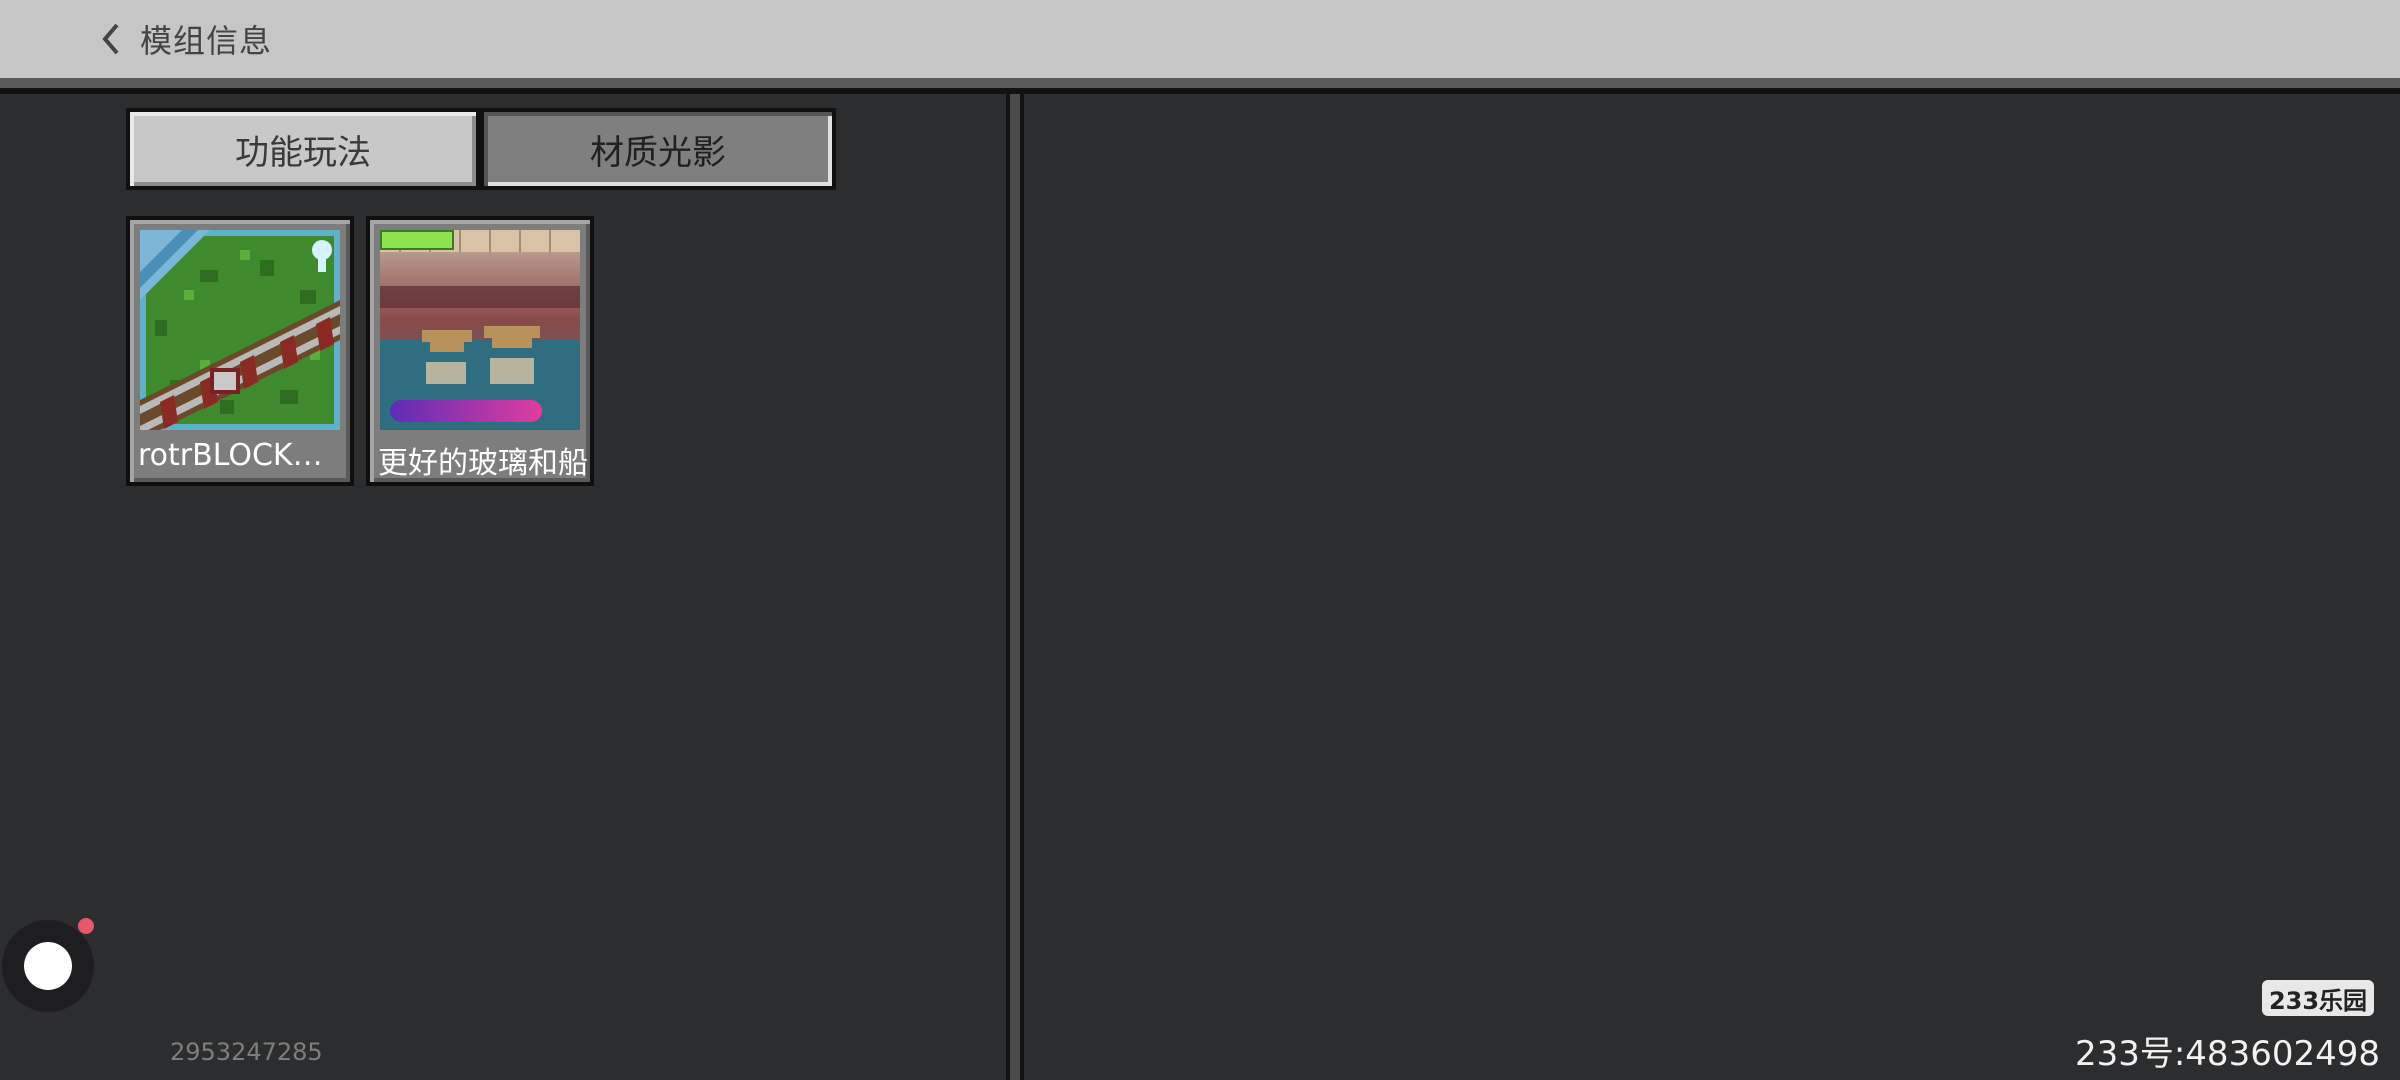  I want to click on mod-card-better-glass-boats: 更好的玻璃和船, so click(480, 351).